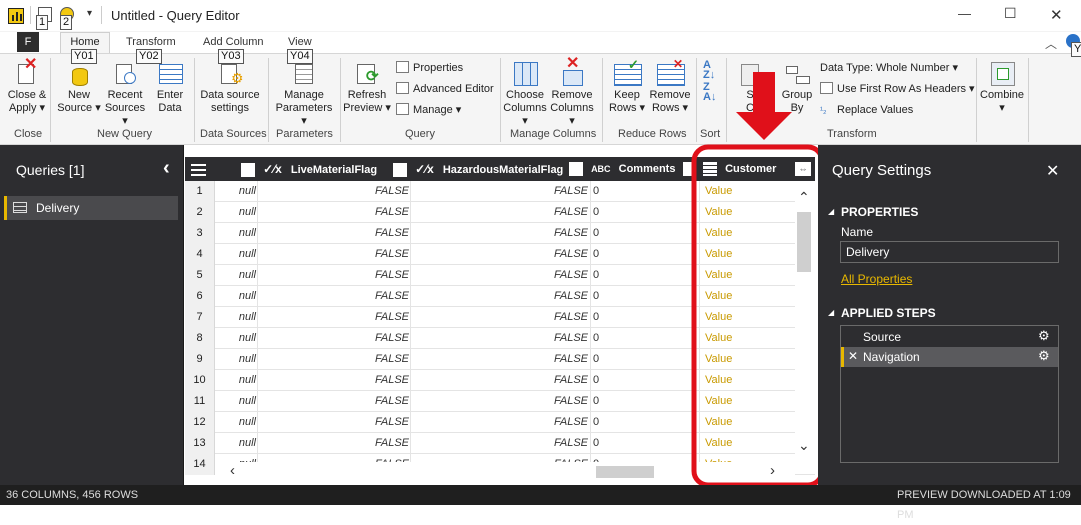  I want to click on horizontal-scroll-thumb, so click(625, 472).